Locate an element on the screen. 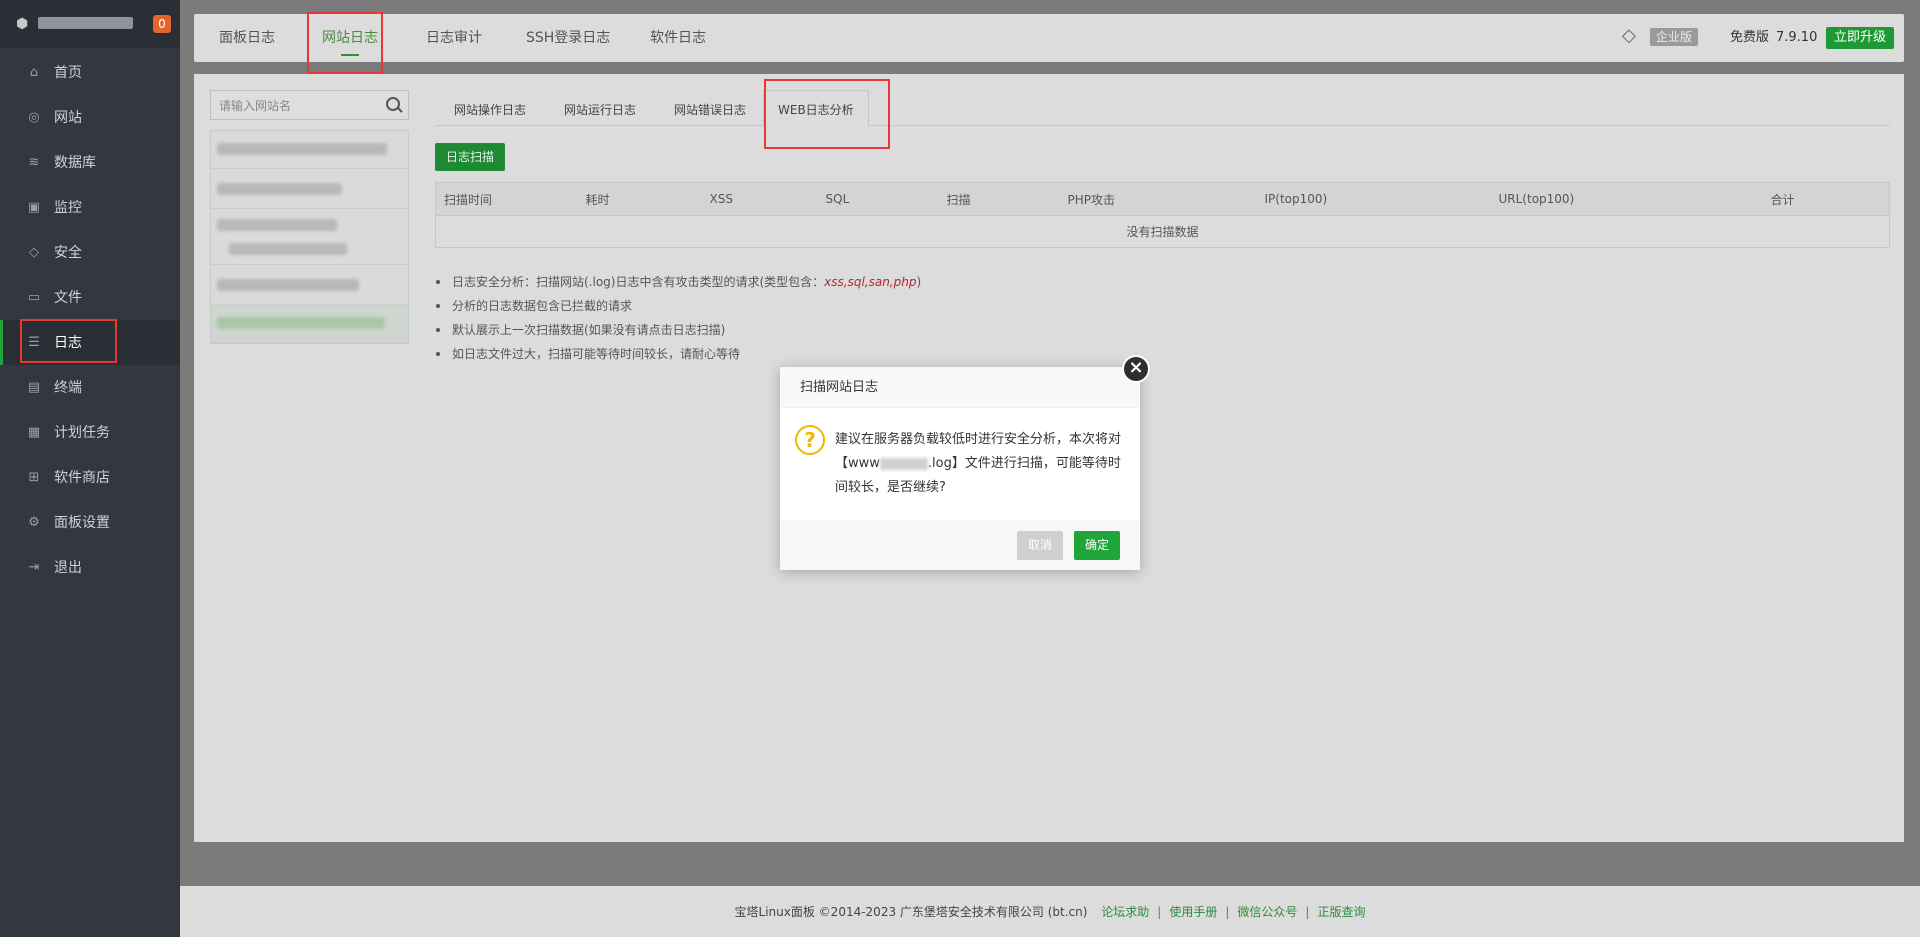 This screenshot has width=1920, height=937. subtab-site-operation-logs: 网站操作日志 is located at coordinates (490, 114).